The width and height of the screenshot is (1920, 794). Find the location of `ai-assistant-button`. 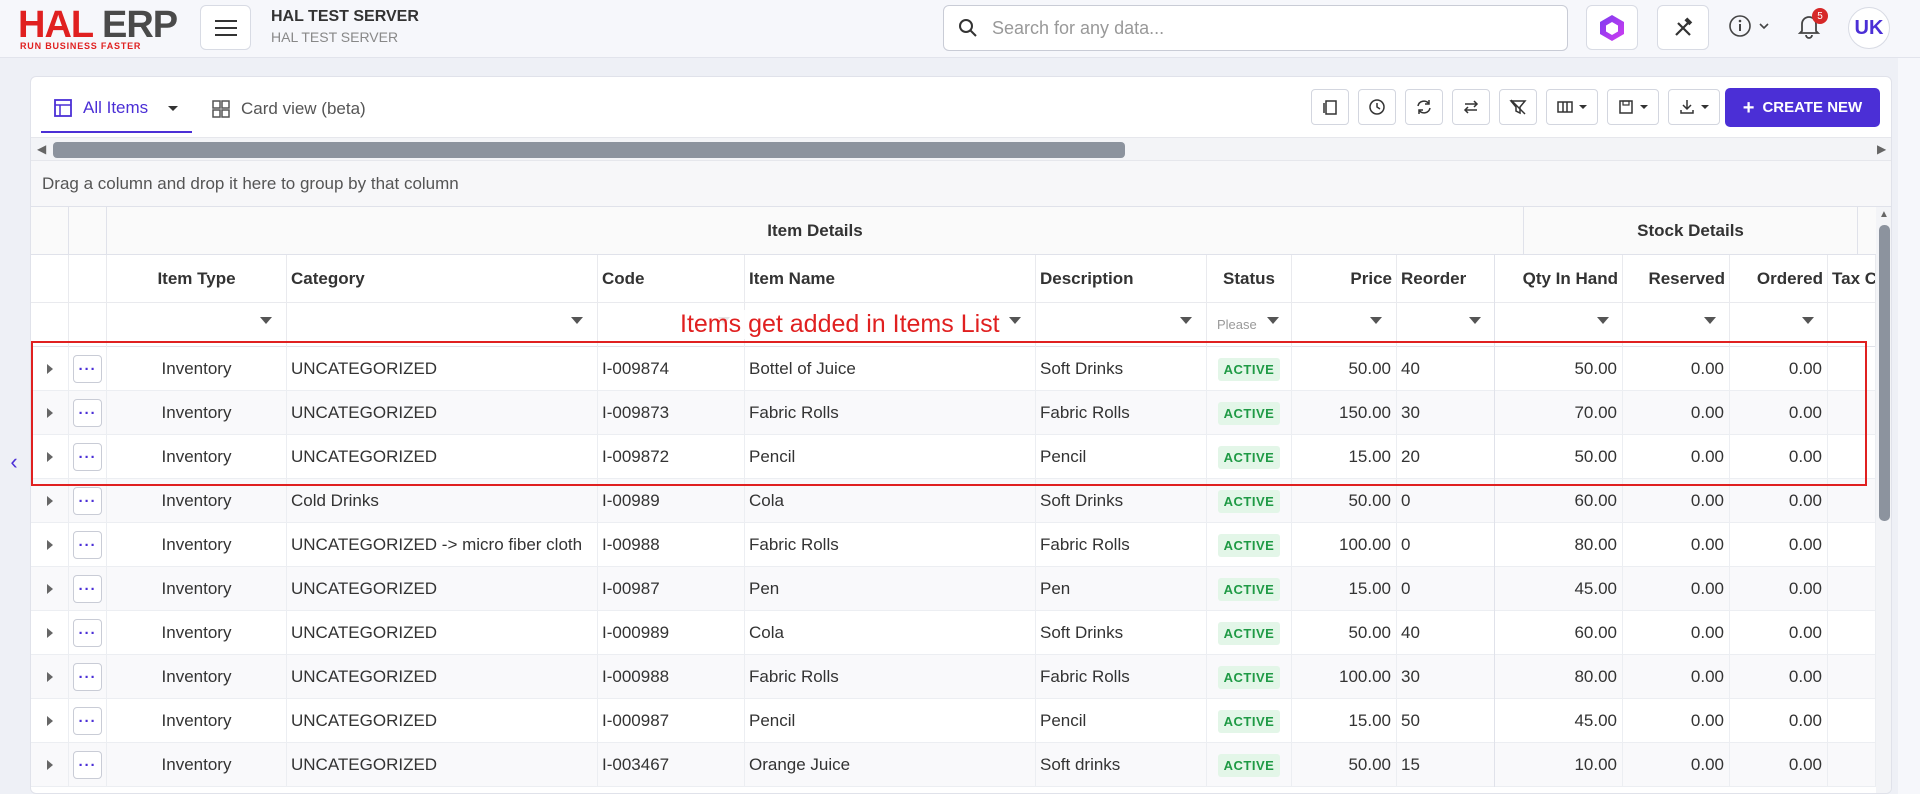

ai-assistant-button is located at coordinates (1612, 27).